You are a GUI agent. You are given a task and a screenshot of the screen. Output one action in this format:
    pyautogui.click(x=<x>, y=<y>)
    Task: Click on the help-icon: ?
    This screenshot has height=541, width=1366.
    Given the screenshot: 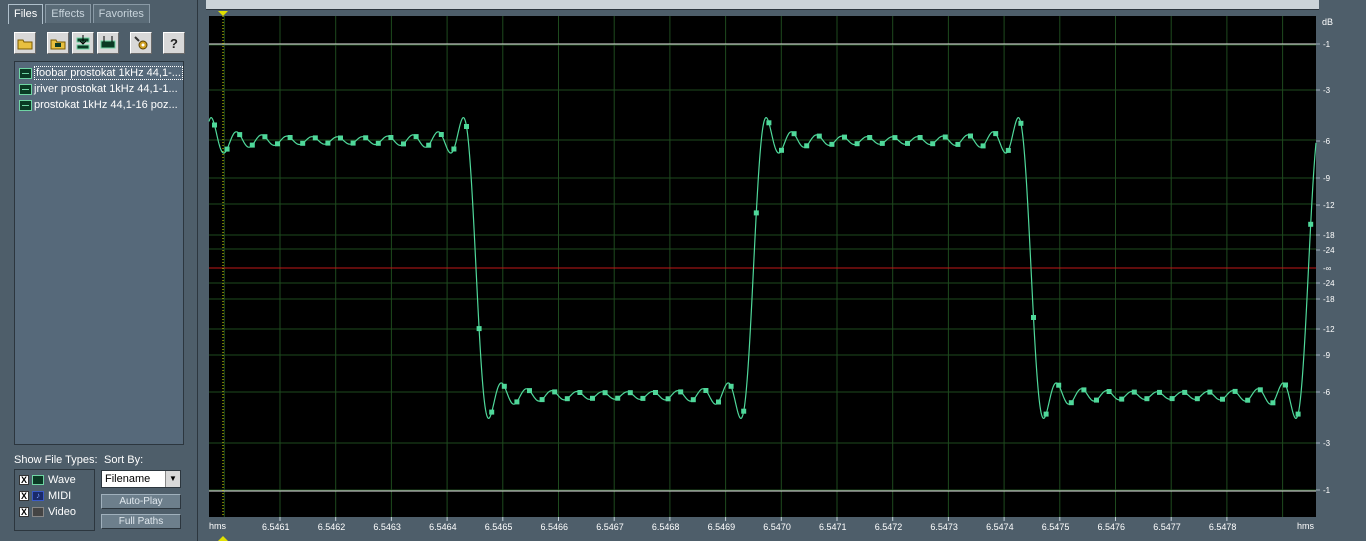 What is the action you would take?
    pyautogui.click(x=174, y=43)
    